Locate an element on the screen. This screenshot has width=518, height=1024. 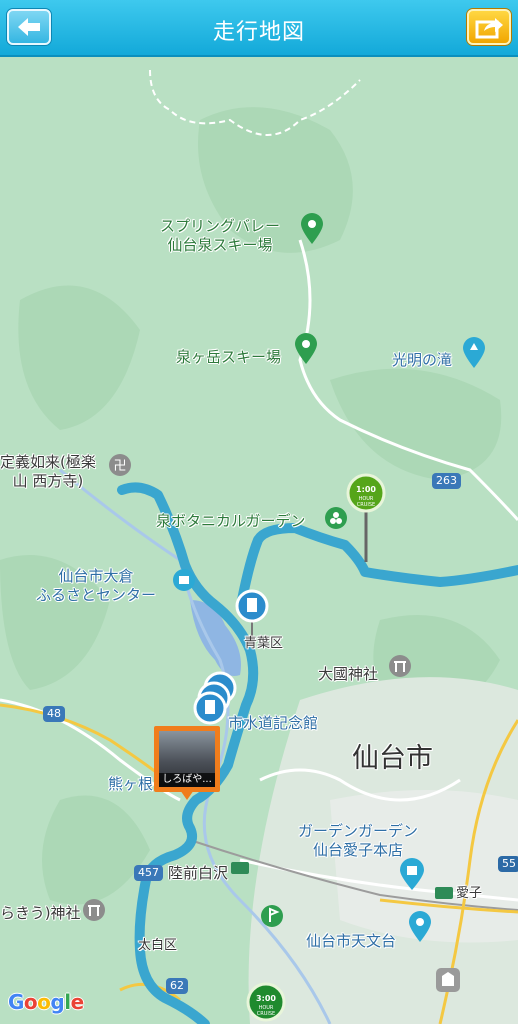
map-label-spring-valley: スプリングバレー 仙台泉スキー場 is located at coordinates (220, 235).